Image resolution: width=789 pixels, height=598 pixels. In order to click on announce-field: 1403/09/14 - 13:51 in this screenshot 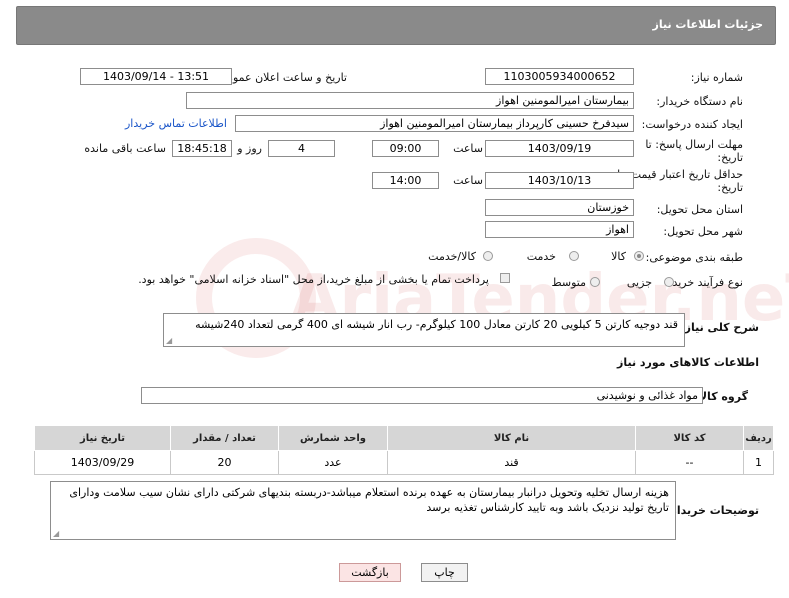, I will do `click(156, 76)`.